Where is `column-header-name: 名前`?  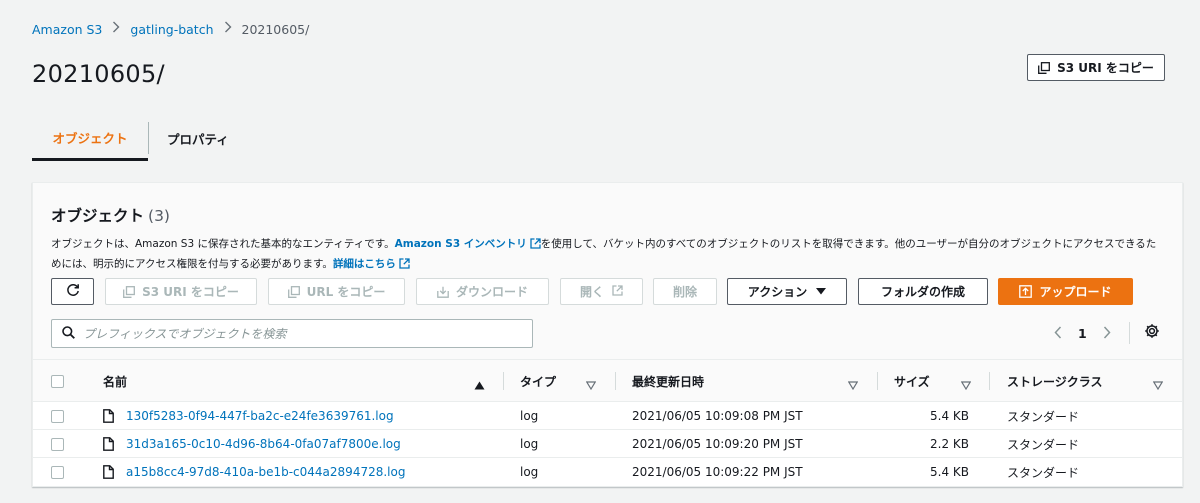
column-header-name: 名前 is located at coordinates (115, 381).